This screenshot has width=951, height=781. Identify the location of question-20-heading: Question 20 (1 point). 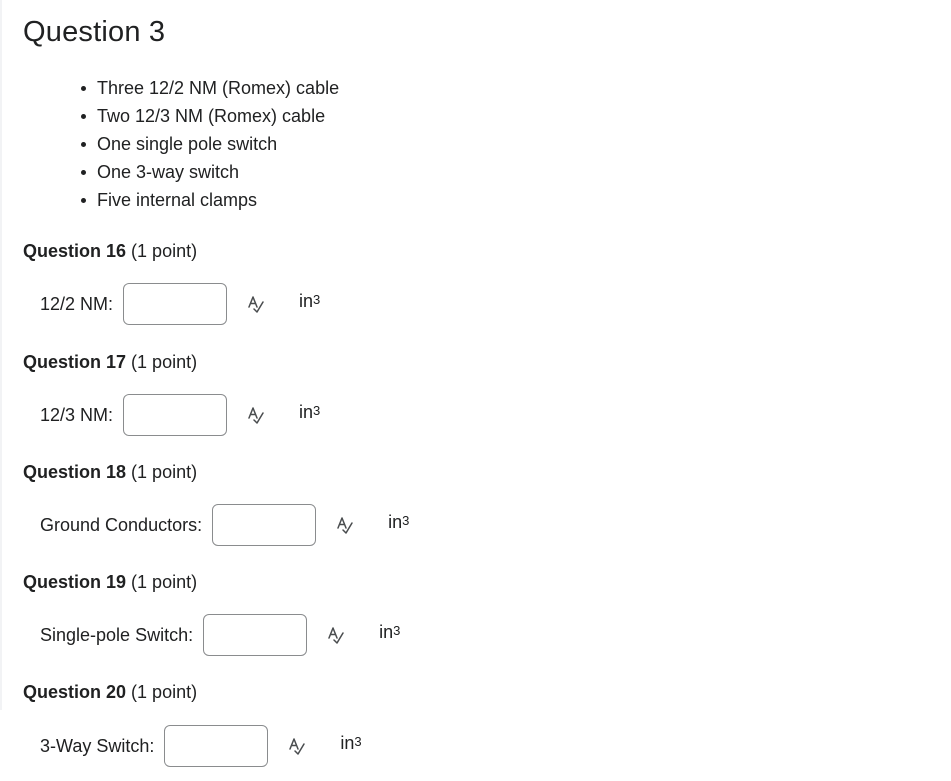
(110, 692).